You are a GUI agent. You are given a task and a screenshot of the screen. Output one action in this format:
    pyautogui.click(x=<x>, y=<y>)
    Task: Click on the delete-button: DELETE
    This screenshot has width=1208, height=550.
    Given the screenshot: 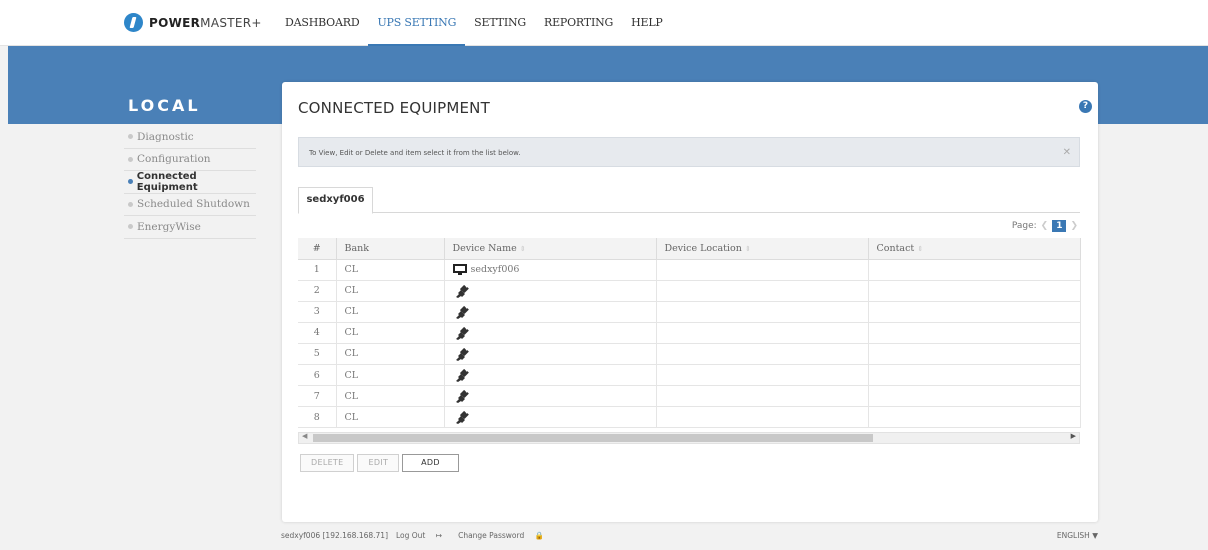 What is the action you would take?
    pyautogui.click(x=327, y=463)
    